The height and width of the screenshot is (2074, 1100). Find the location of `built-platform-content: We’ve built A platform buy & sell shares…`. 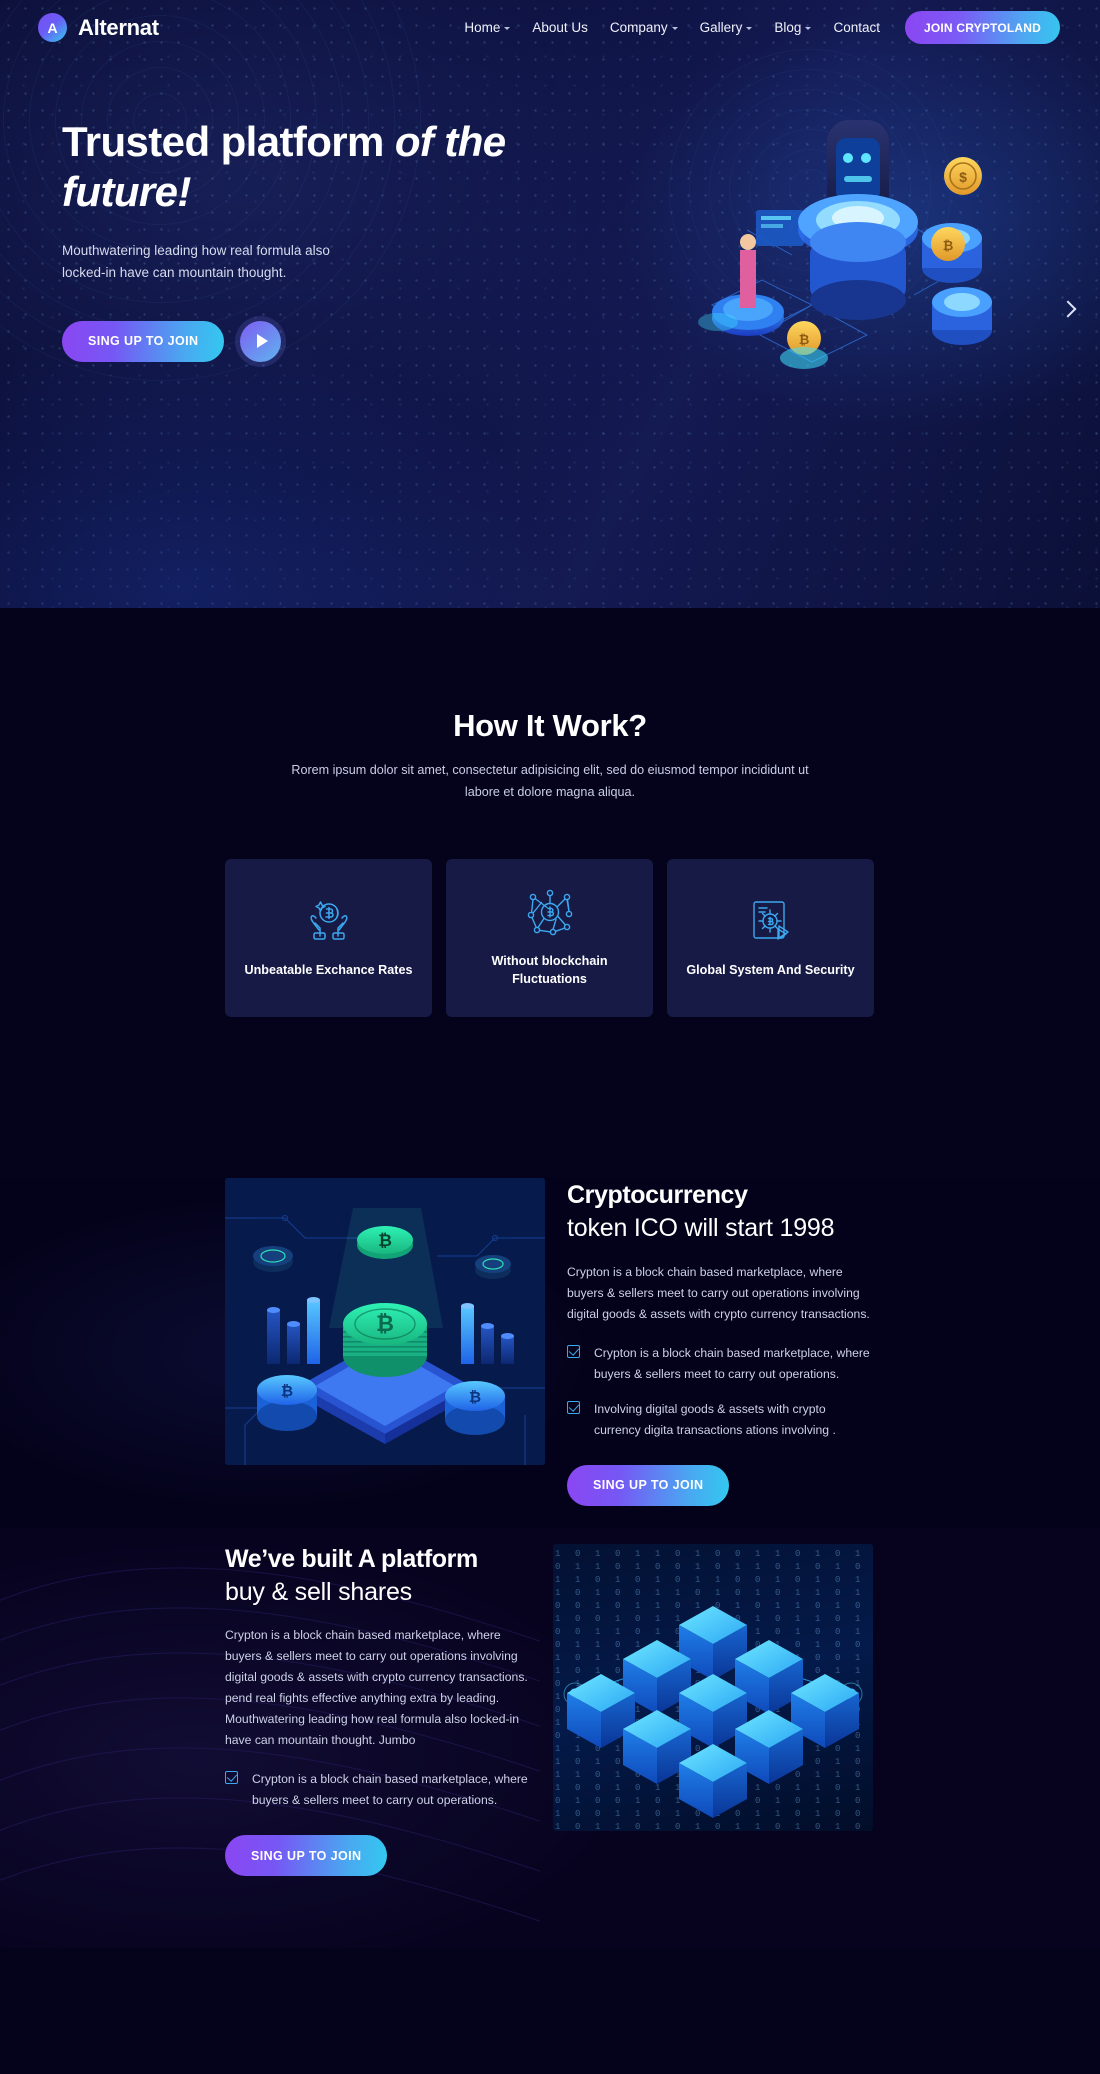

built-platform-content: We’ve built A platform buy & sell shares… is located at coordinates (550, 1702).